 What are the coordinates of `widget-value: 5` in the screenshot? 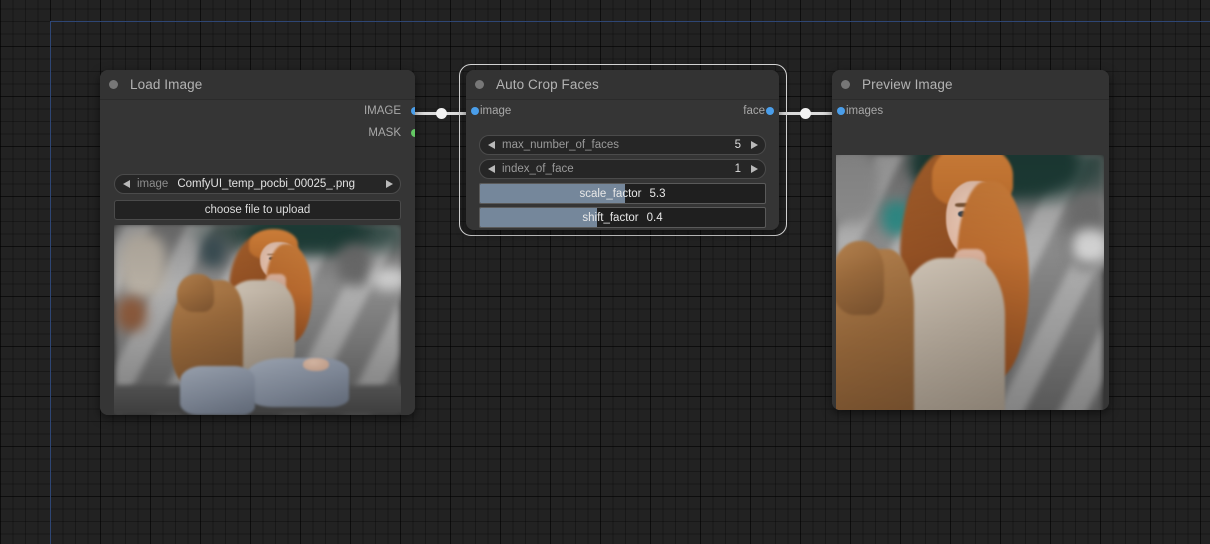 It's located at (739, 145).